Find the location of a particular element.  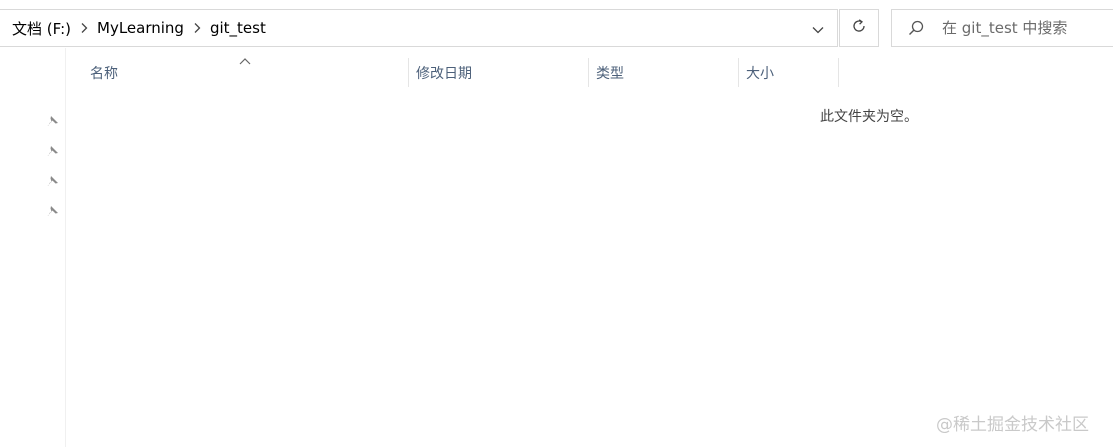

column-header-date-modified: 修改日期 is located at coordinates (499, 72).